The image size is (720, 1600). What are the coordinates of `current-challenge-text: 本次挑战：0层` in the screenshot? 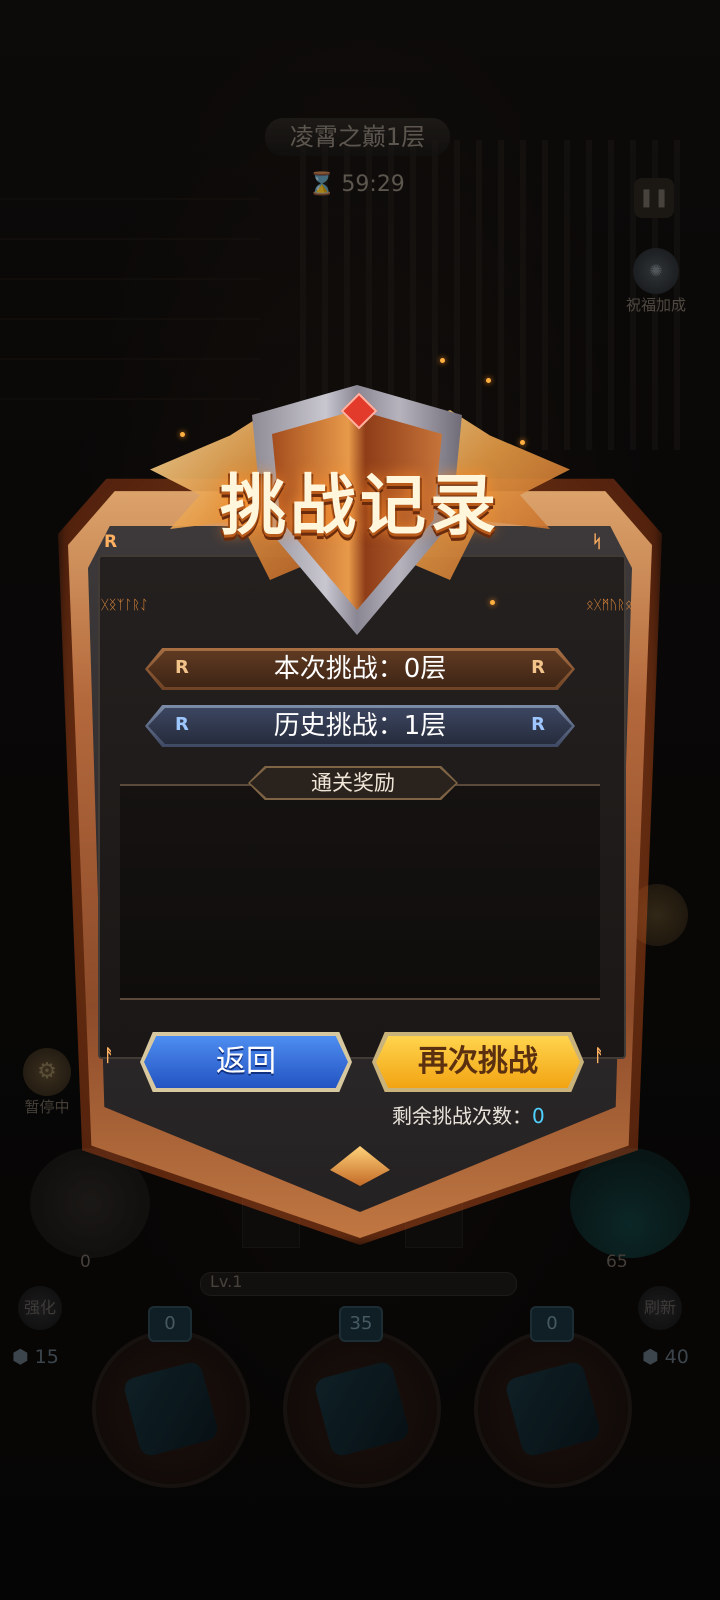 It's located at (360, 669).